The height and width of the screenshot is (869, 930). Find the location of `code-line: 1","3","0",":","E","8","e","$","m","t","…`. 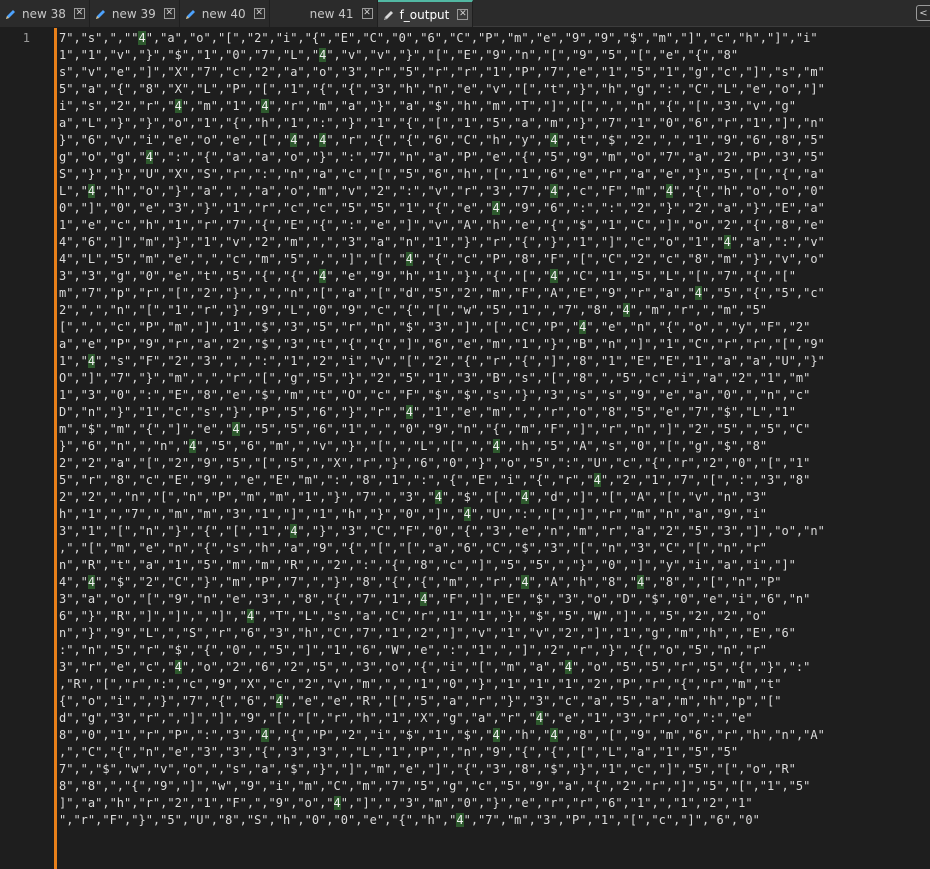

code-line: 1","3","0",":","E","8","e","$","m","t","… is located at coordinates (435, 395).